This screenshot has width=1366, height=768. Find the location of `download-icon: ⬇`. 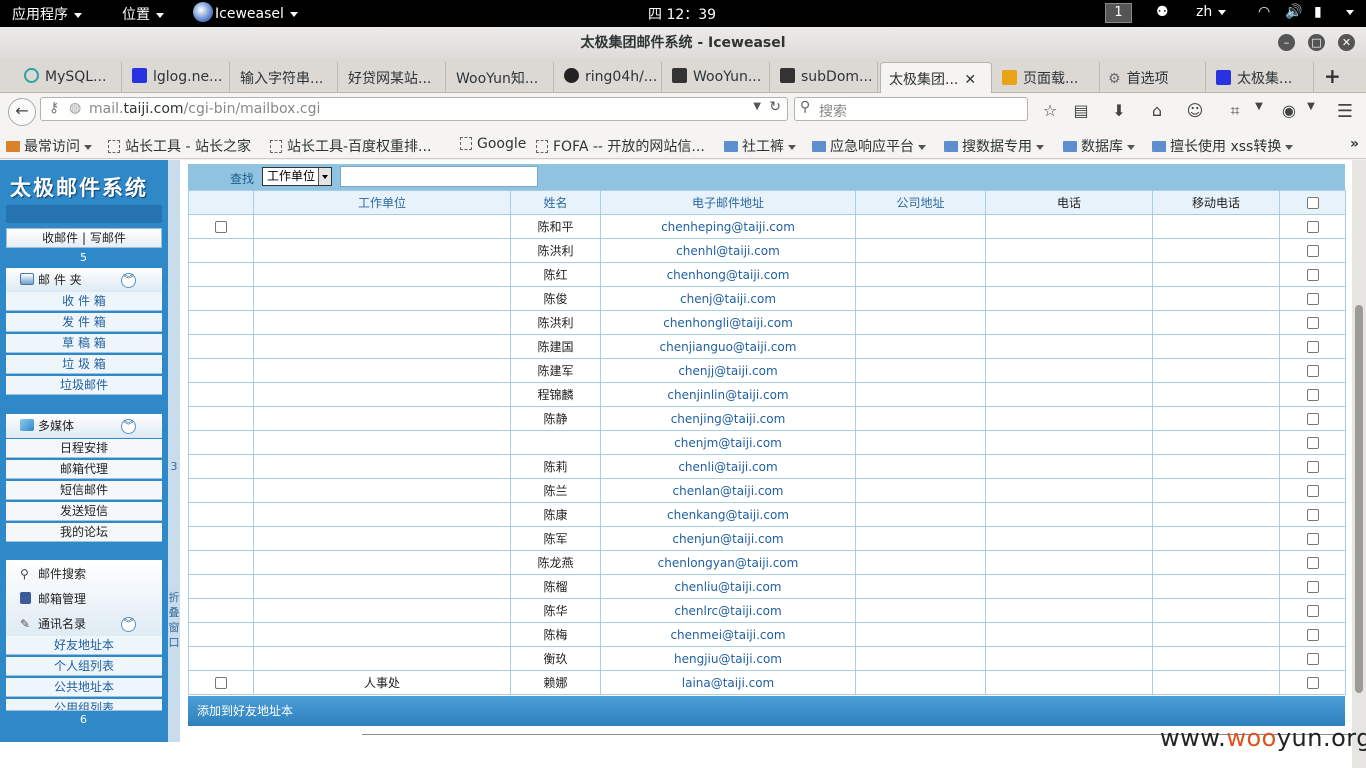

download-icon: ⬇ is located at coordinates (1119, 110).